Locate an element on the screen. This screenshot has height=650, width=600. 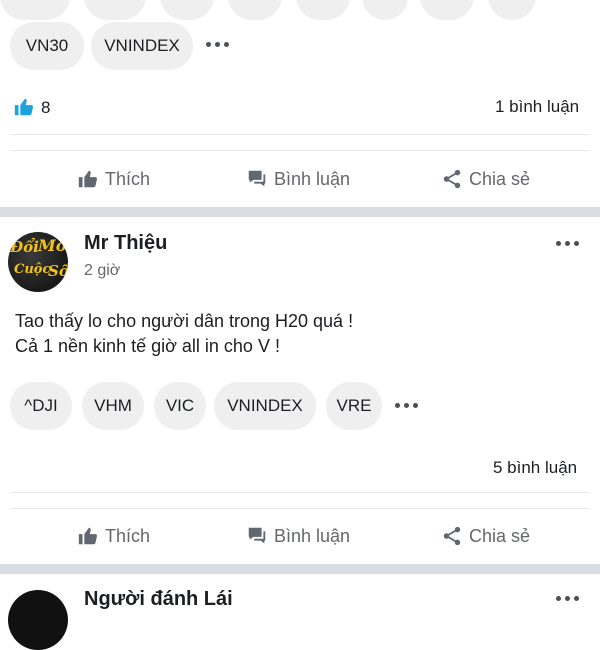
author-name: Mr Thiệu is located at coordinates (125, 243).